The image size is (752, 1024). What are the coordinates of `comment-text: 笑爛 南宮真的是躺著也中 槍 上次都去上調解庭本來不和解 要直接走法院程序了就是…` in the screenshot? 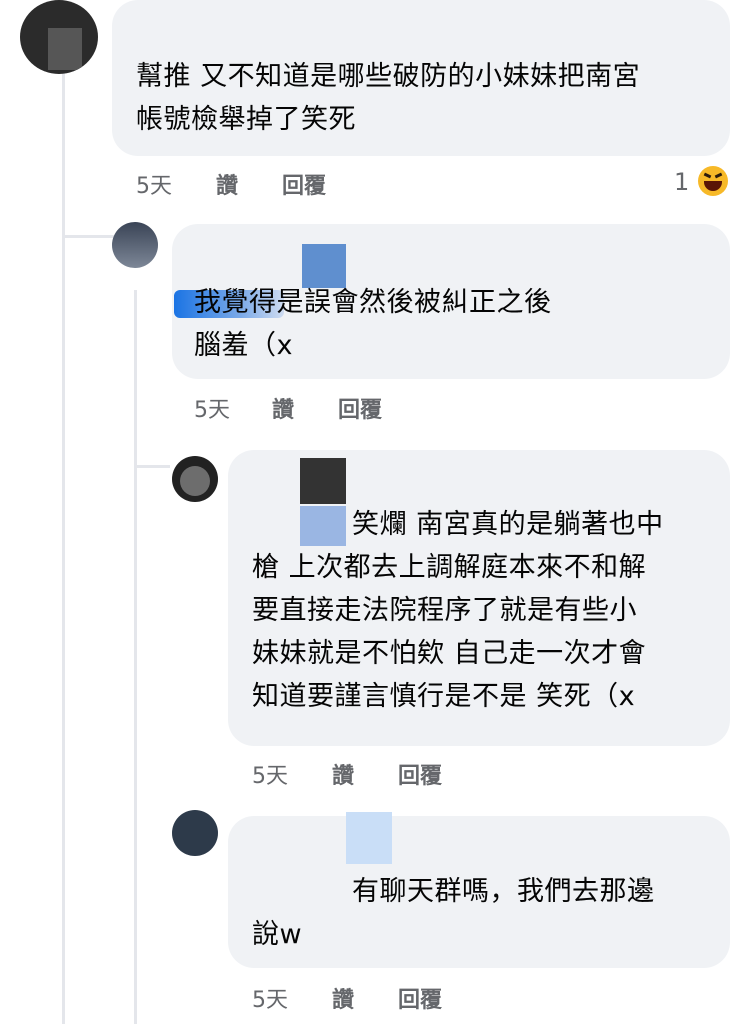 It's located at (458, 610).